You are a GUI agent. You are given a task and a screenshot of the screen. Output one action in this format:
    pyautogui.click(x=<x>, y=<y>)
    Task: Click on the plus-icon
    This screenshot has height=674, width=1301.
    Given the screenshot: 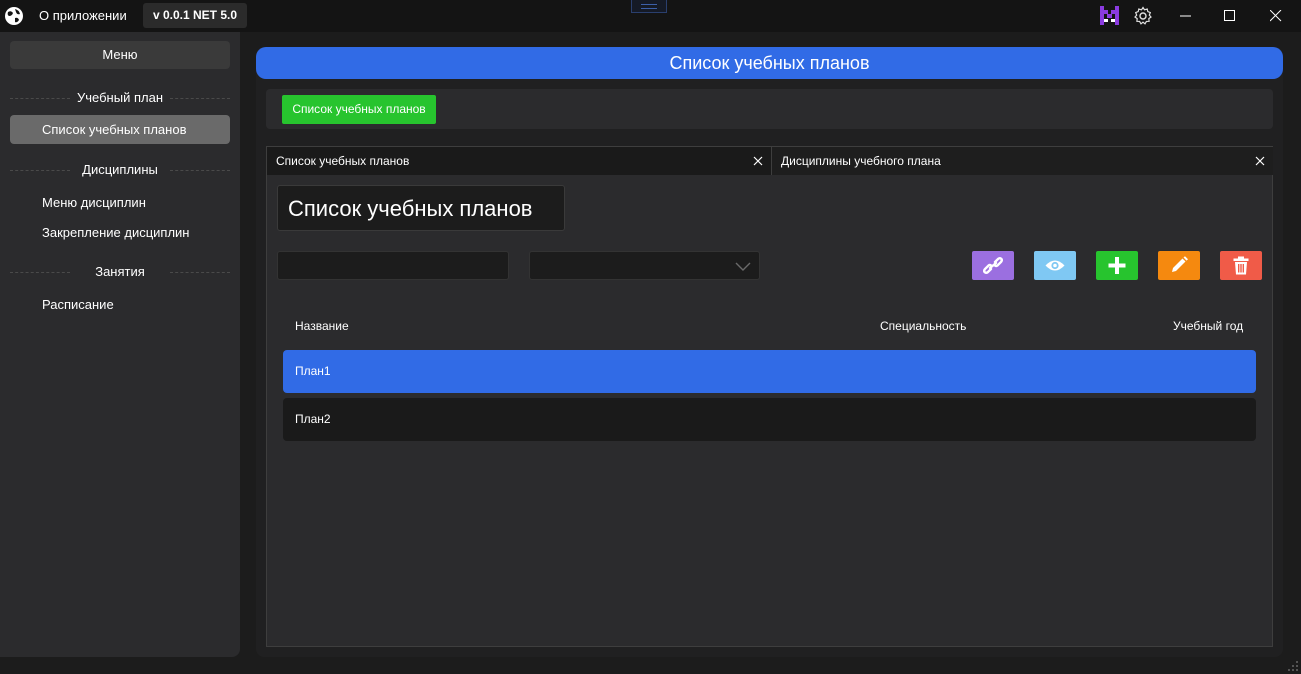 What is the action you would take?
    pyautogui.click(x=1117, y=265)
    